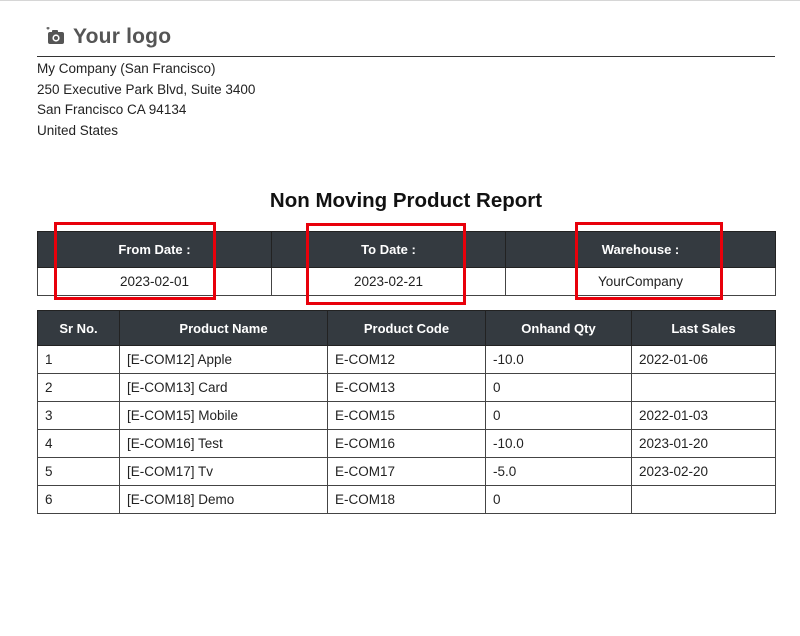  I want to click on cell-product-code: E-COM13, so click(406, 387).